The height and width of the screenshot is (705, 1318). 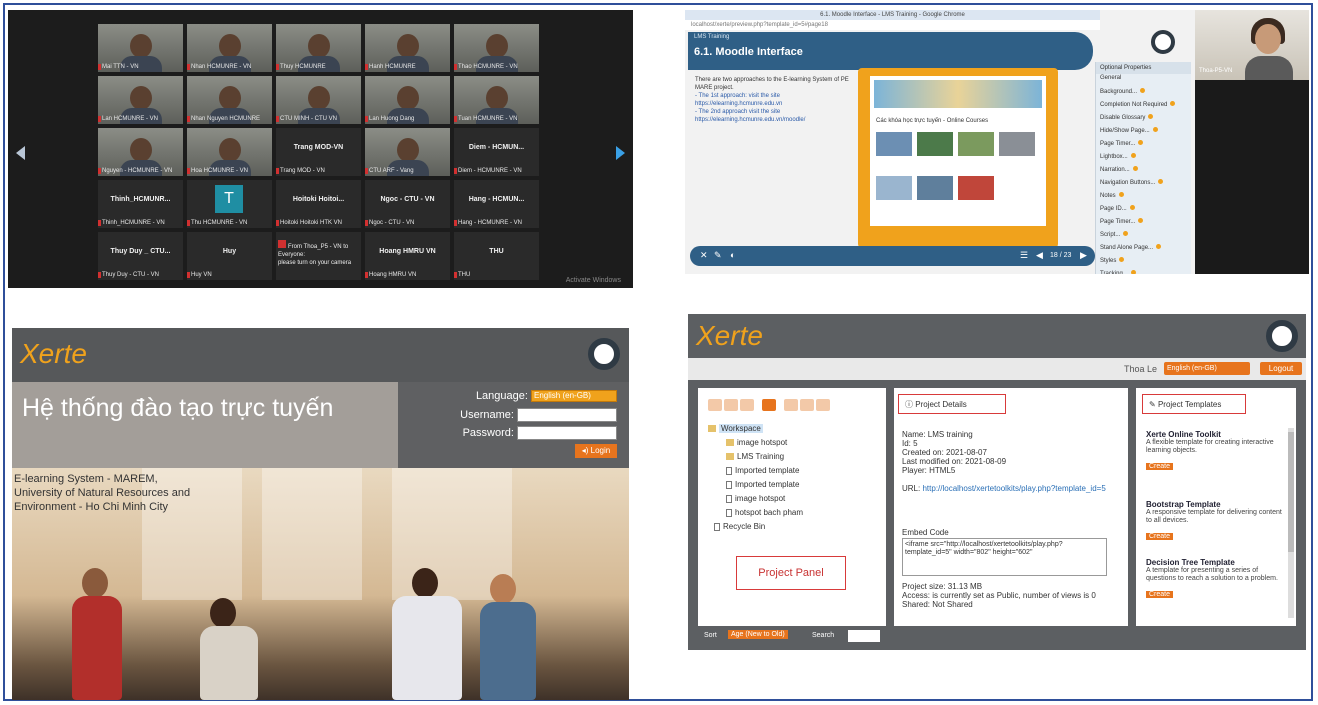 What do you see at coordinates (229, 256) in the screenshot?
I see `participant-tile: Huy Huy VN` at bounding box center [229, 256].